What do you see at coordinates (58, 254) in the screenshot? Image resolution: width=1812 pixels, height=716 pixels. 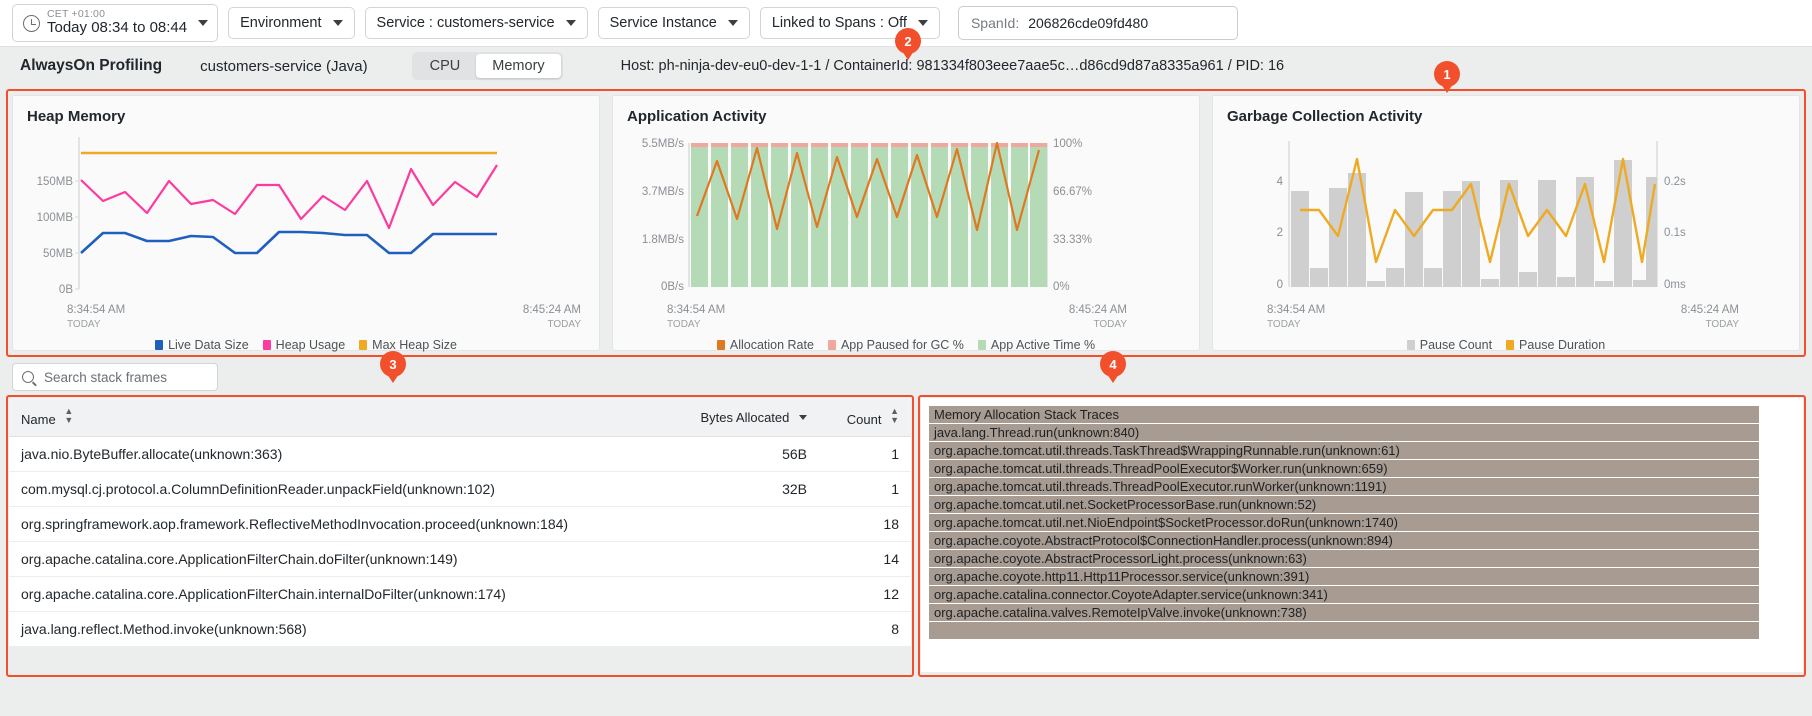 I see `svg-text: 50MB` at bounding box center [58, 254].